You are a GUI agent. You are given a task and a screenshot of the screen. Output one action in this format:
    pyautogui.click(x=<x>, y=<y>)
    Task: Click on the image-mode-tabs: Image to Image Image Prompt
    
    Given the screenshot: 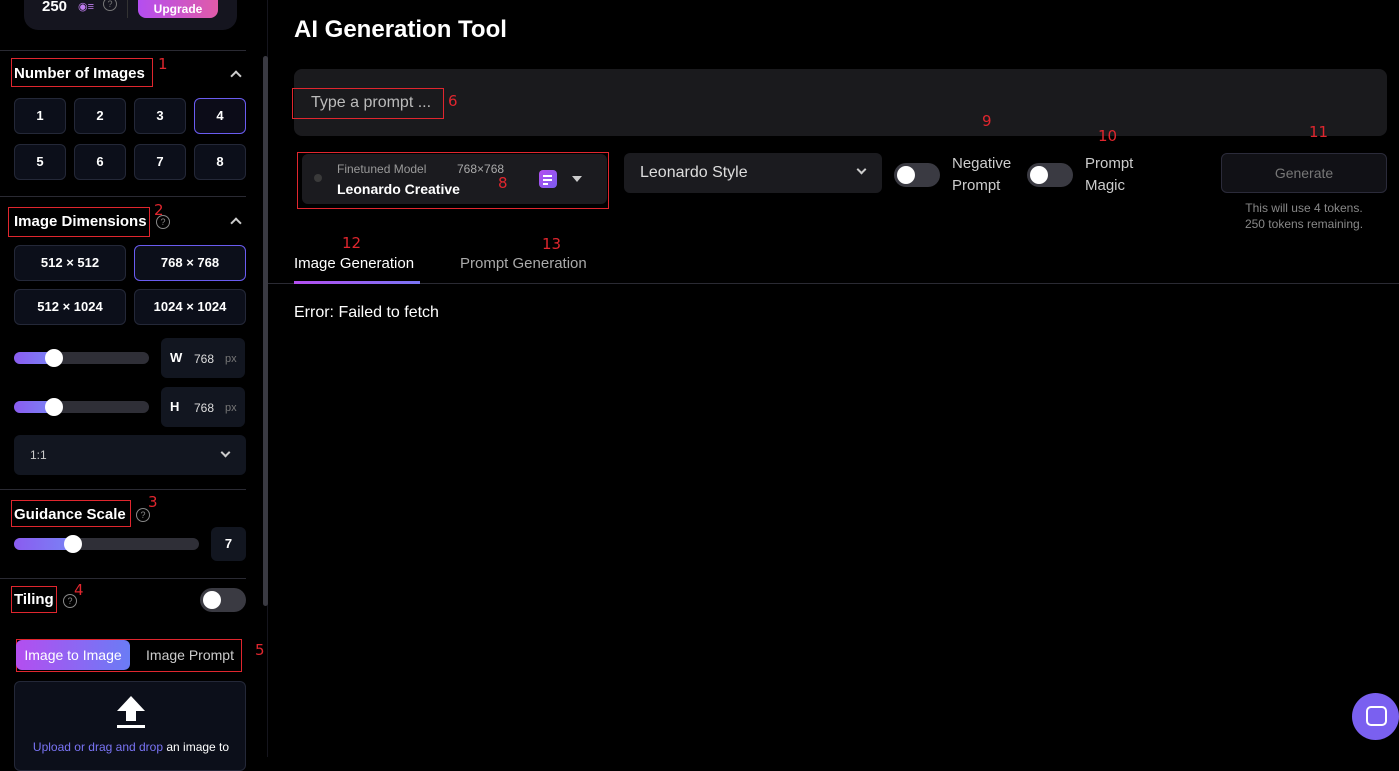 What is the action you would take?
    pyautogui.click(x=129, y=655)
    